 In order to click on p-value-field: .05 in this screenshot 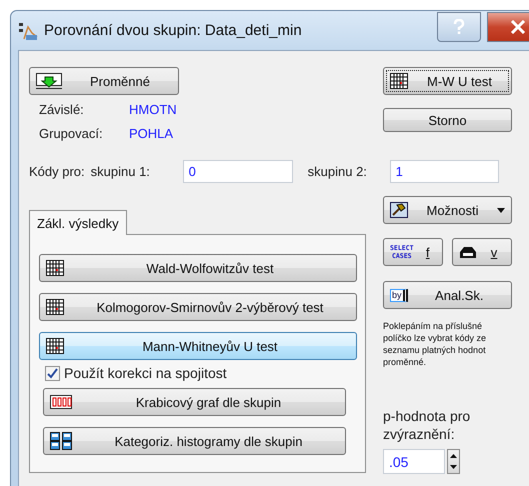, I will do `click(414, 461)`.